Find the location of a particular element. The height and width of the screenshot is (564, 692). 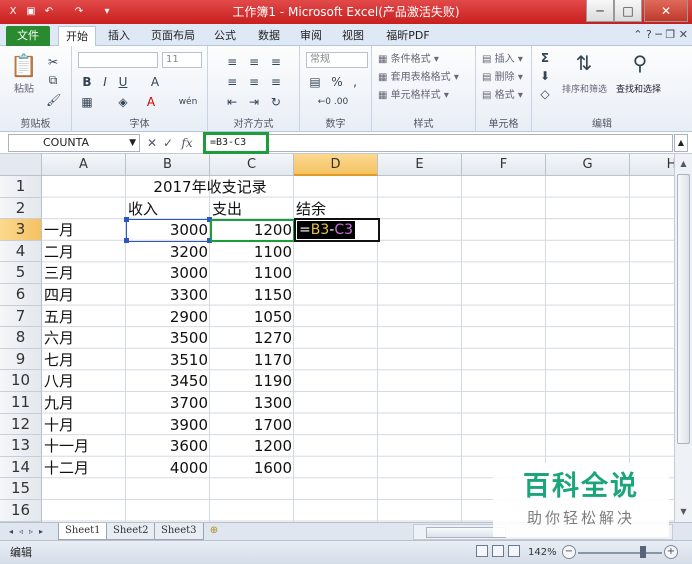

normal-view-icon is located at coordinates (482, 551).